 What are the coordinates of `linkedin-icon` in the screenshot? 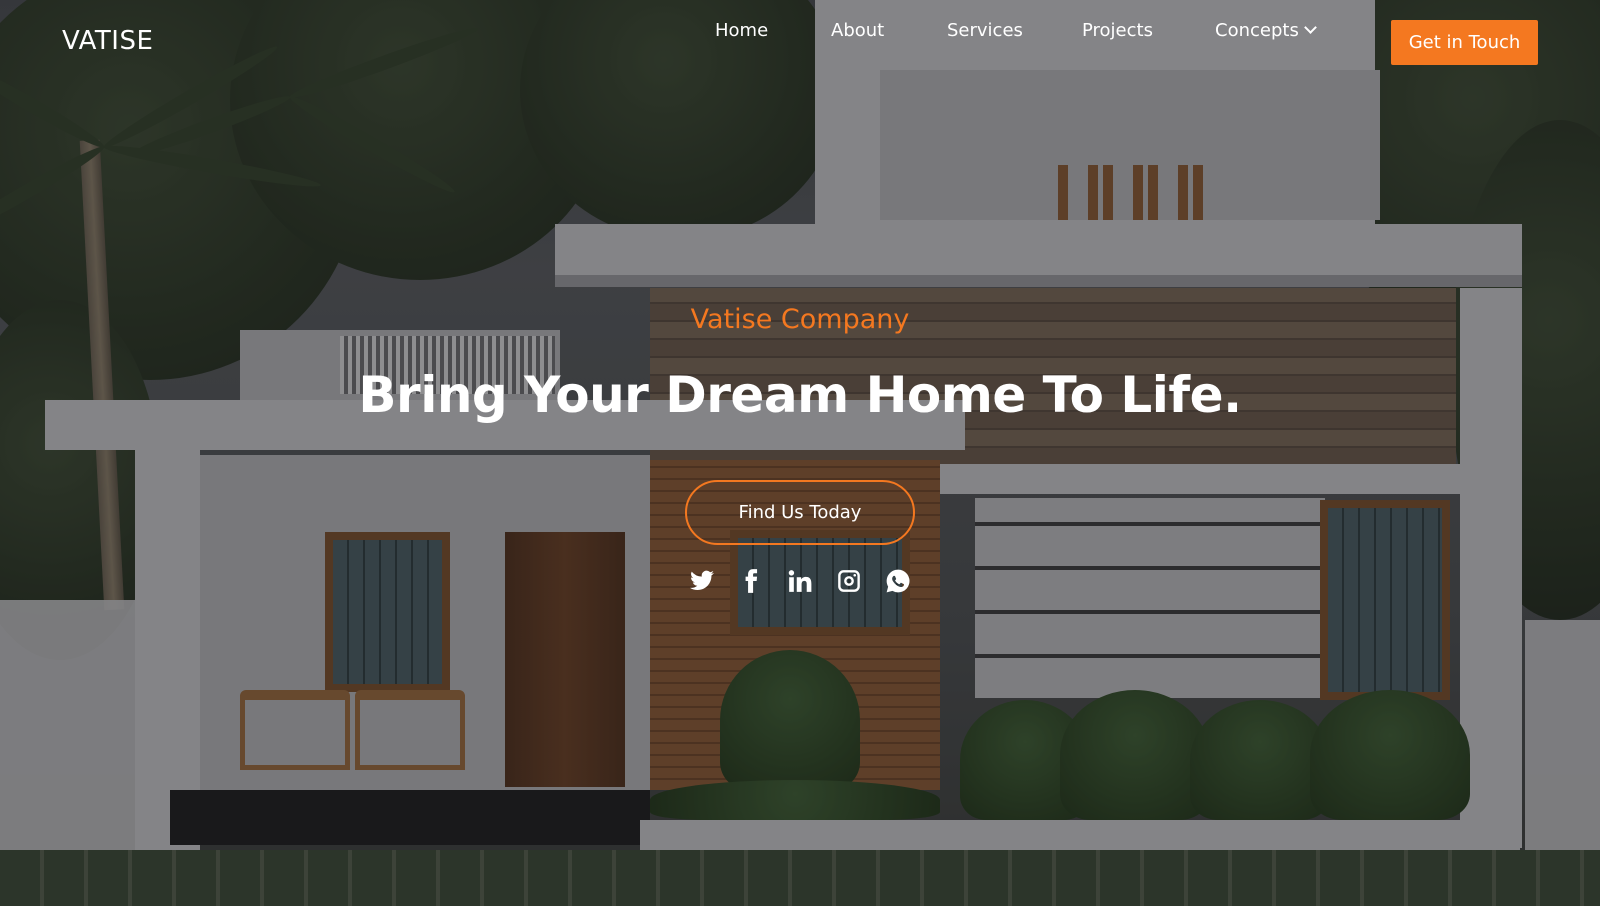 It's located at (800, 581).